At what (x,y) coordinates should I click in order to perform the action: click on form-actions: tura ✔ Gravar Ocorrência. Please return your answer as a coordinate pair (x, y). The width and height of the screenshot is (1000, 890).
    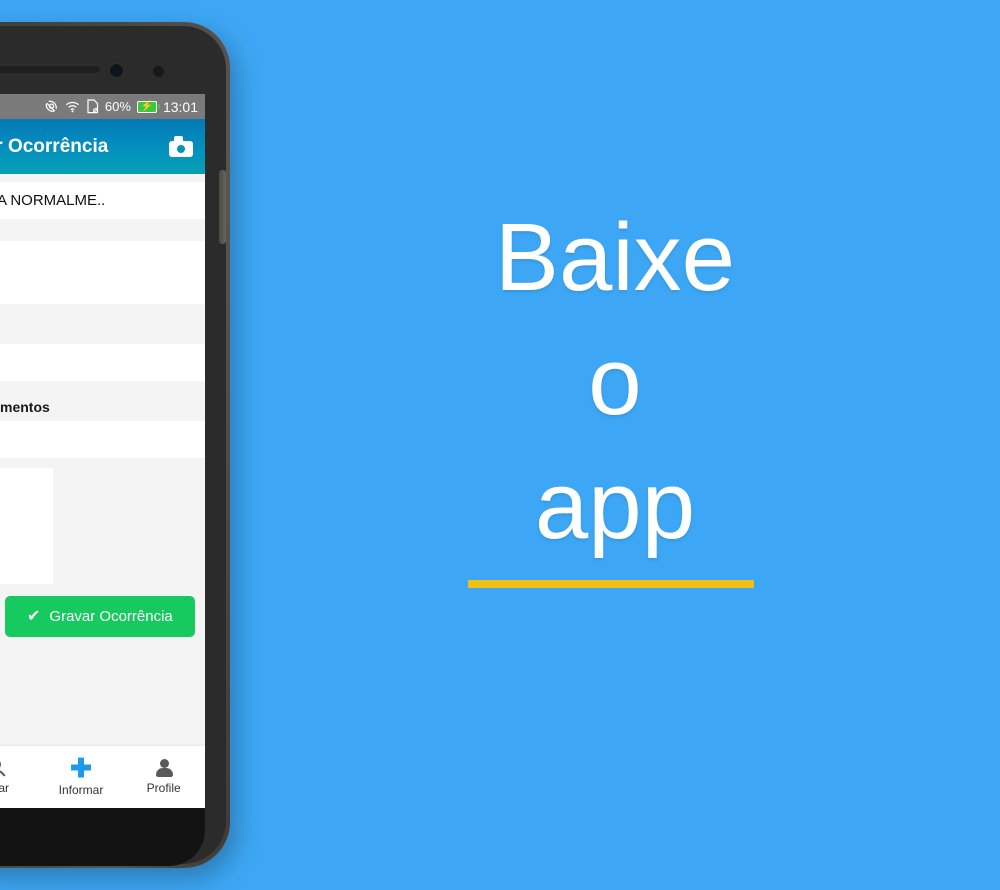
    Looking at the image, I should click on (102, 615).